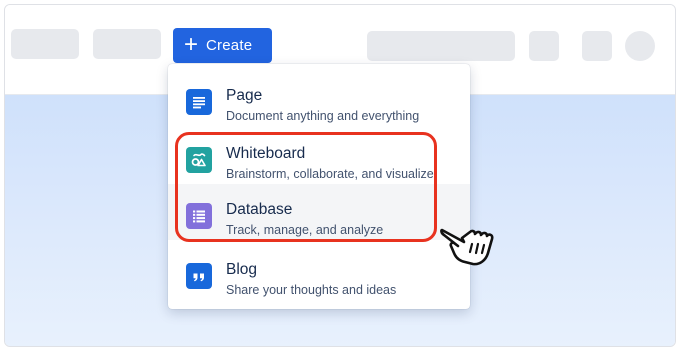  I want to click on quote-icon, so click(199, 276).